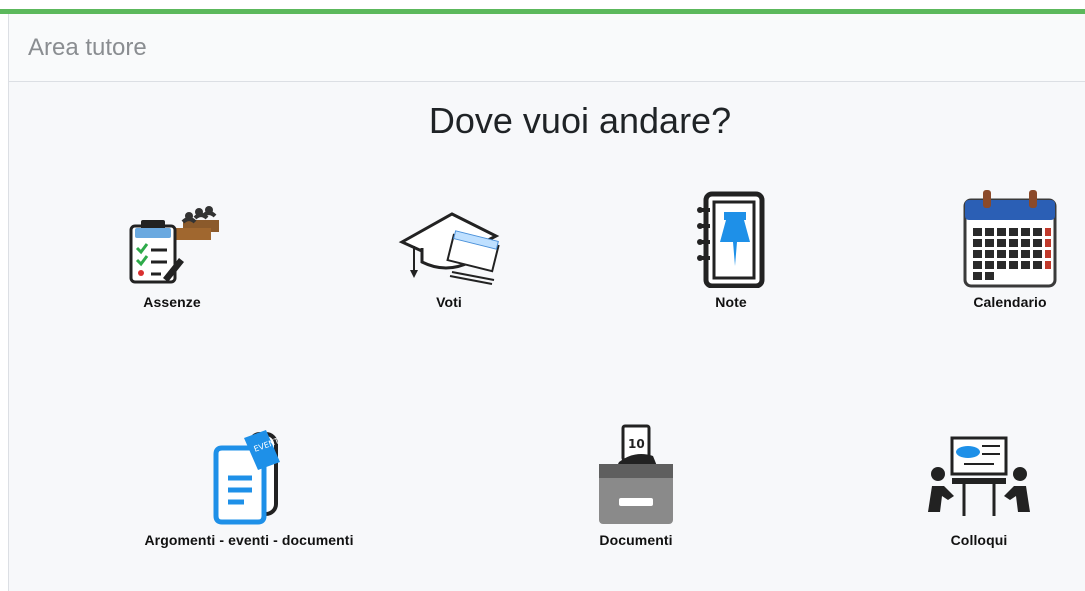 This screenshot has height=591, width=1085. Describe the element at coordinates (1010, 239) in the screenshot. I see `calendar-icon` at that location.